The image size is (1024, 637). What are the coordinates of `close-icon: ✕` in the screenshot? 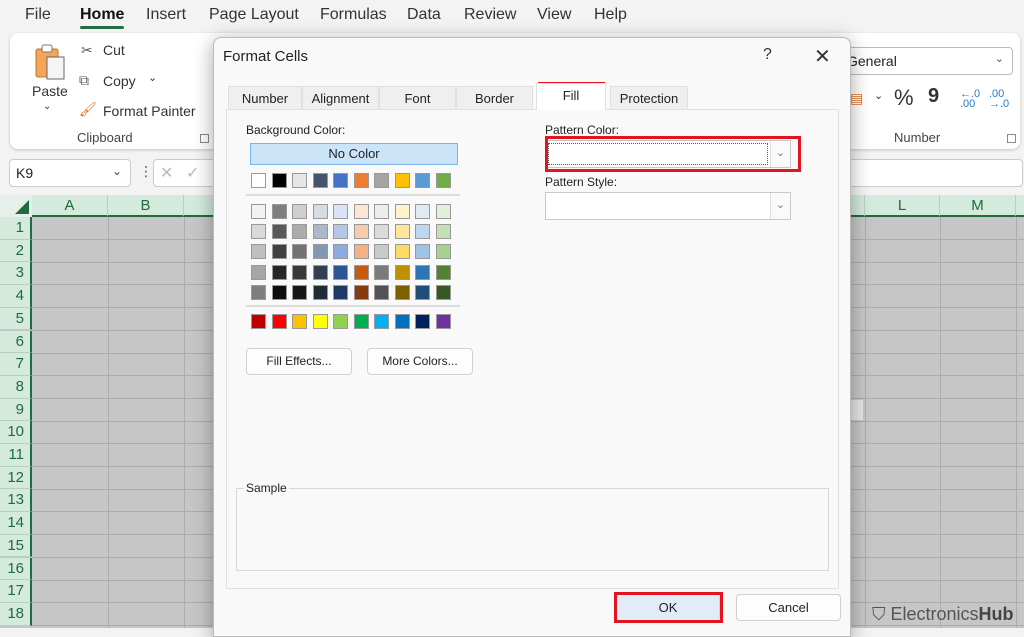 It's located at (822, 56).